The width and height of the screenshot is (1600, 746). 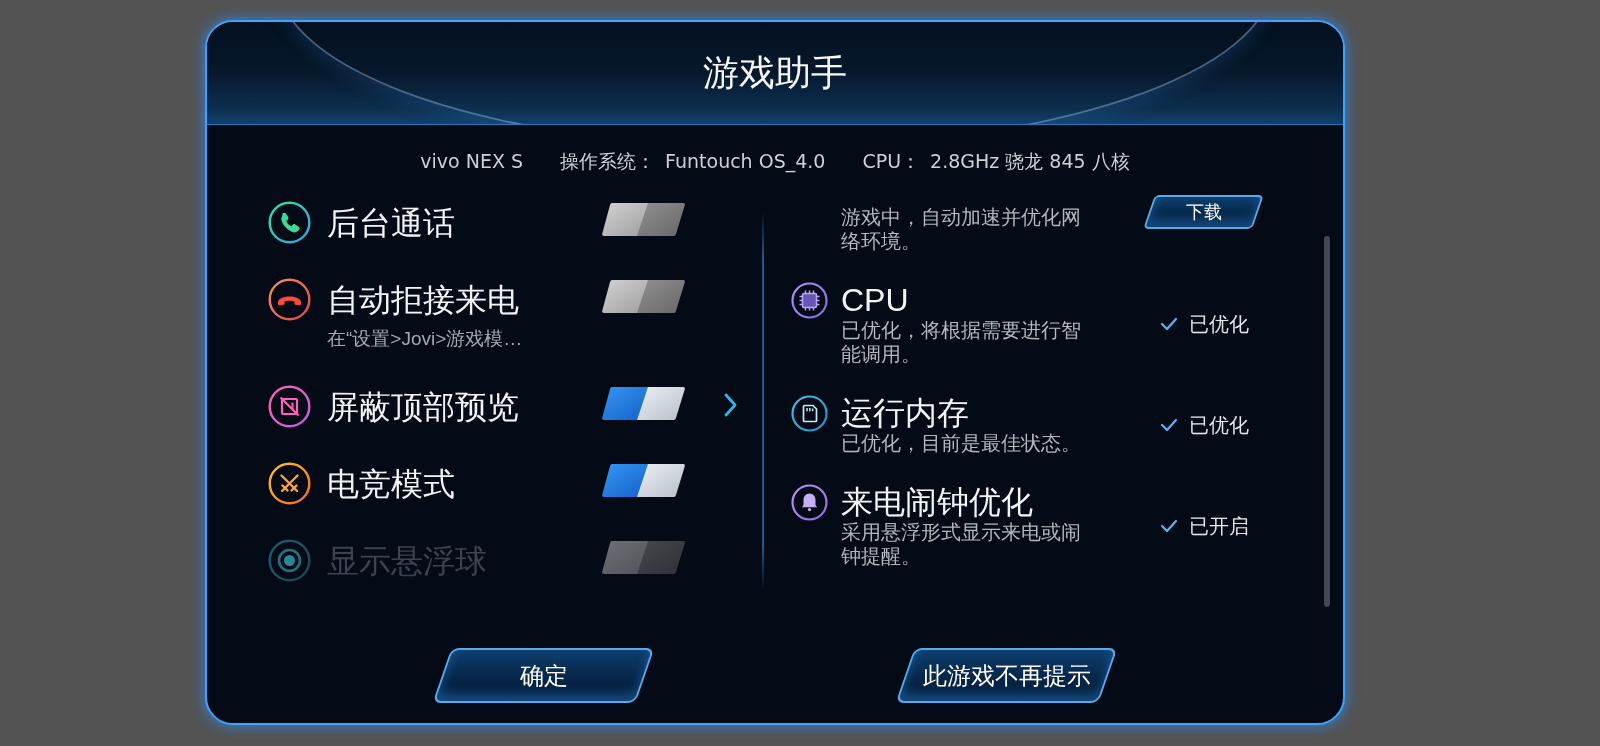 What do you see at coordinates (961, 544) in the screenshot?
I see `feature-description: 采用悬浮形式显示来电或闹钟提醒。` at bounding box center [961, 544].